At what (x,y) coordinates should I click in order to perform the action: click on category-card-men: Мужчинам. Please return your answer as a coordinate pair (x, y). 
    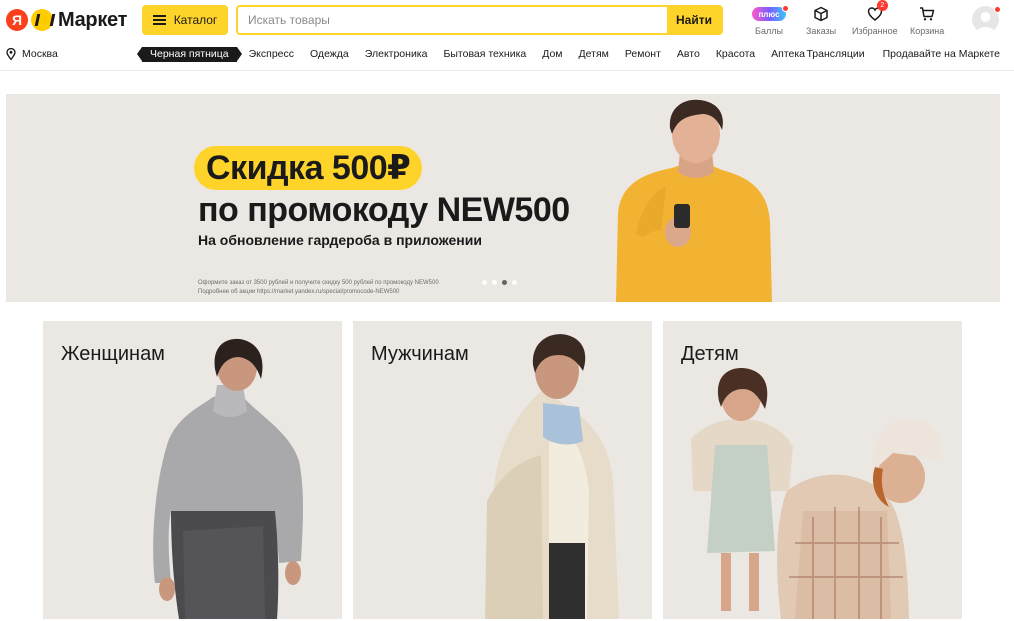
    Looking at the image, I should click on (502, 470).